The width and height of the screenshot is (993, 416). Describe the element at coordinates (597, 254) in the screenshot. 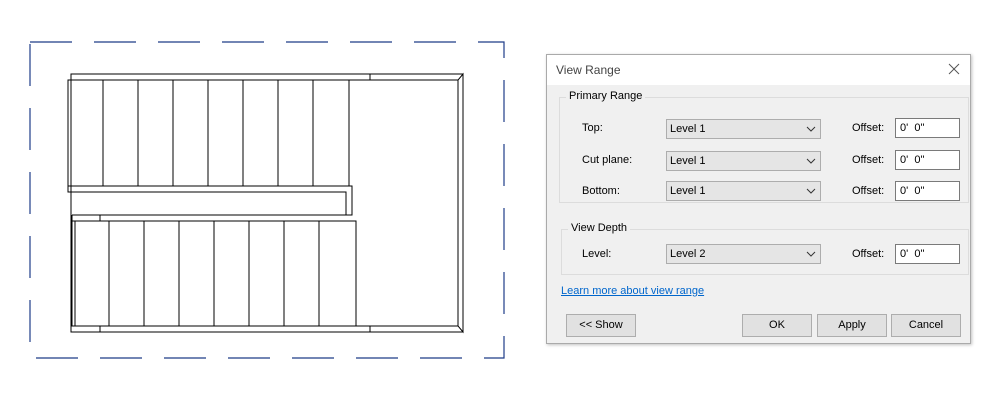

I see `view-depth-level-label: Level:` at that location.